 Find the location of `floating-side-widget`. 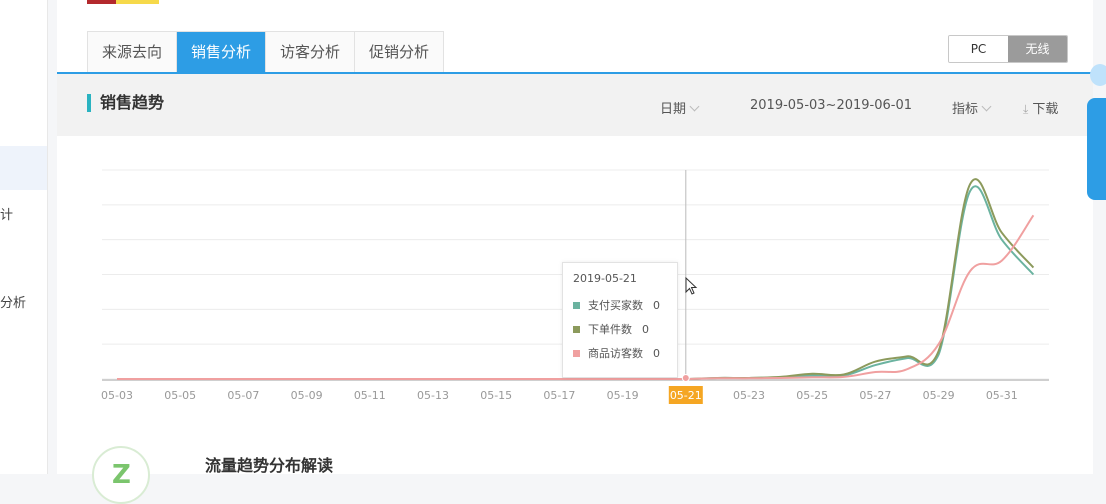

floating-side-widget is located at coordinates (1096, 149).